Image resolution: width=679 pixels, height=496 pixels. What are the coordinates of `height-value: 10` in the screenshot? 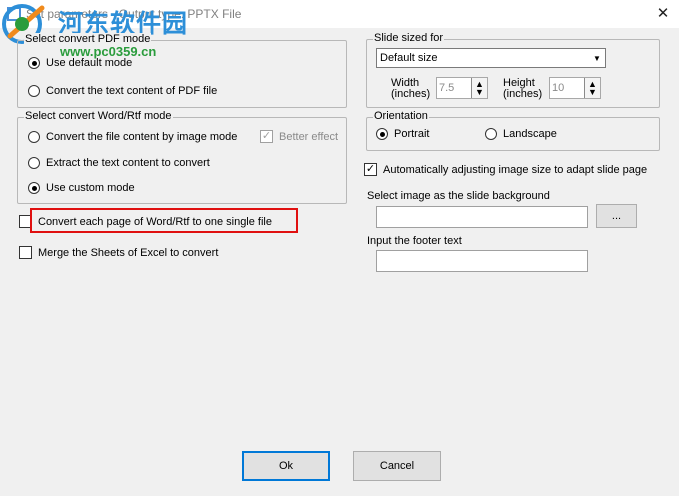 It's located at (558, 88).